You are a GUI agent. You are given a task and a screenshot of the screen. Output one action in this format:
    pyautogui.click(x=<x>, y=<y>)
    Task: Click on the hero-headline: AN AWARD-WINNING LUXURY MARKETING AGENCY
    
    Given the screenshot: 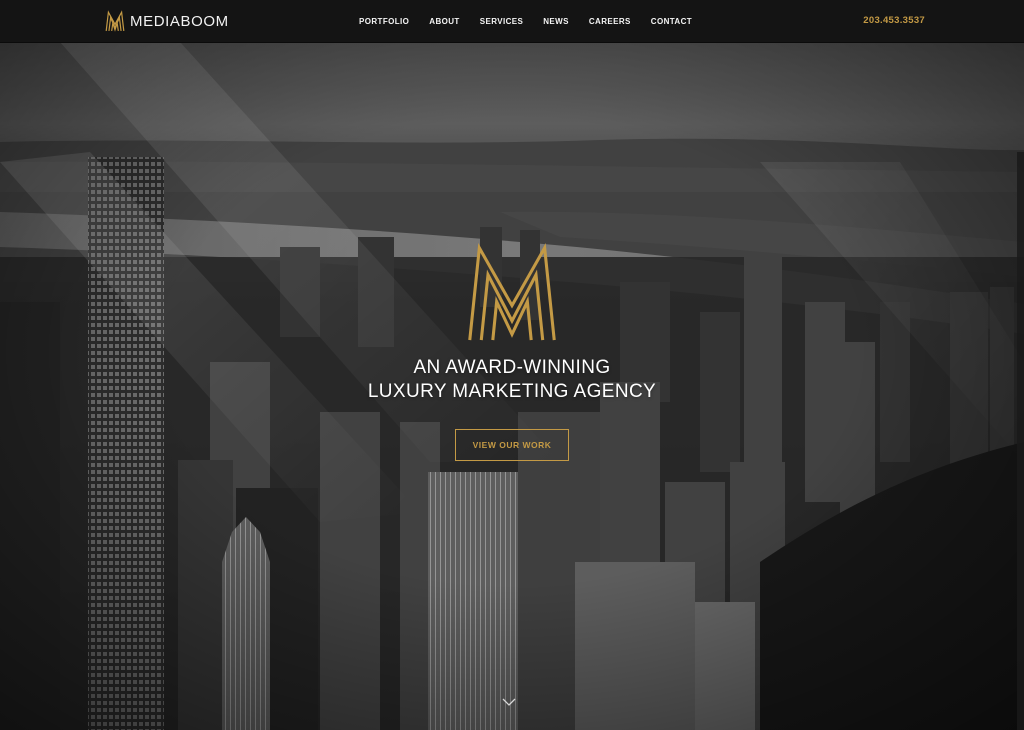 What is the action you would take?
    pyautogui.click(x=512, y=380)
    